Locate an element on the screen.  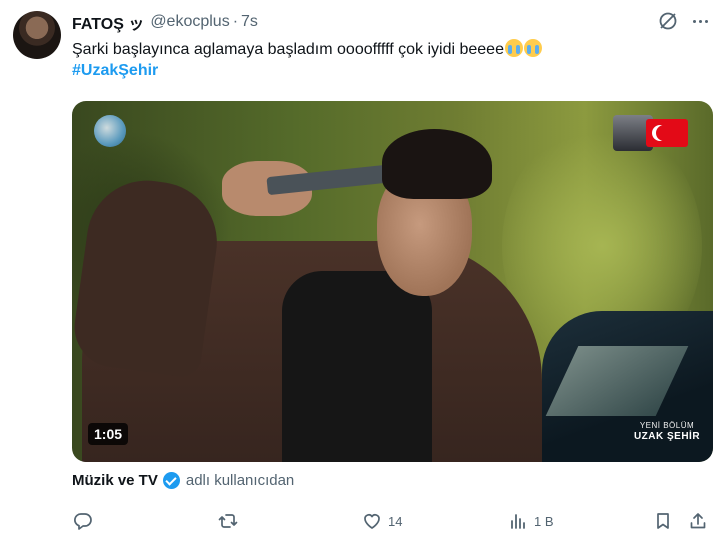
like-count: 14 is located at coordinates (395, 521).